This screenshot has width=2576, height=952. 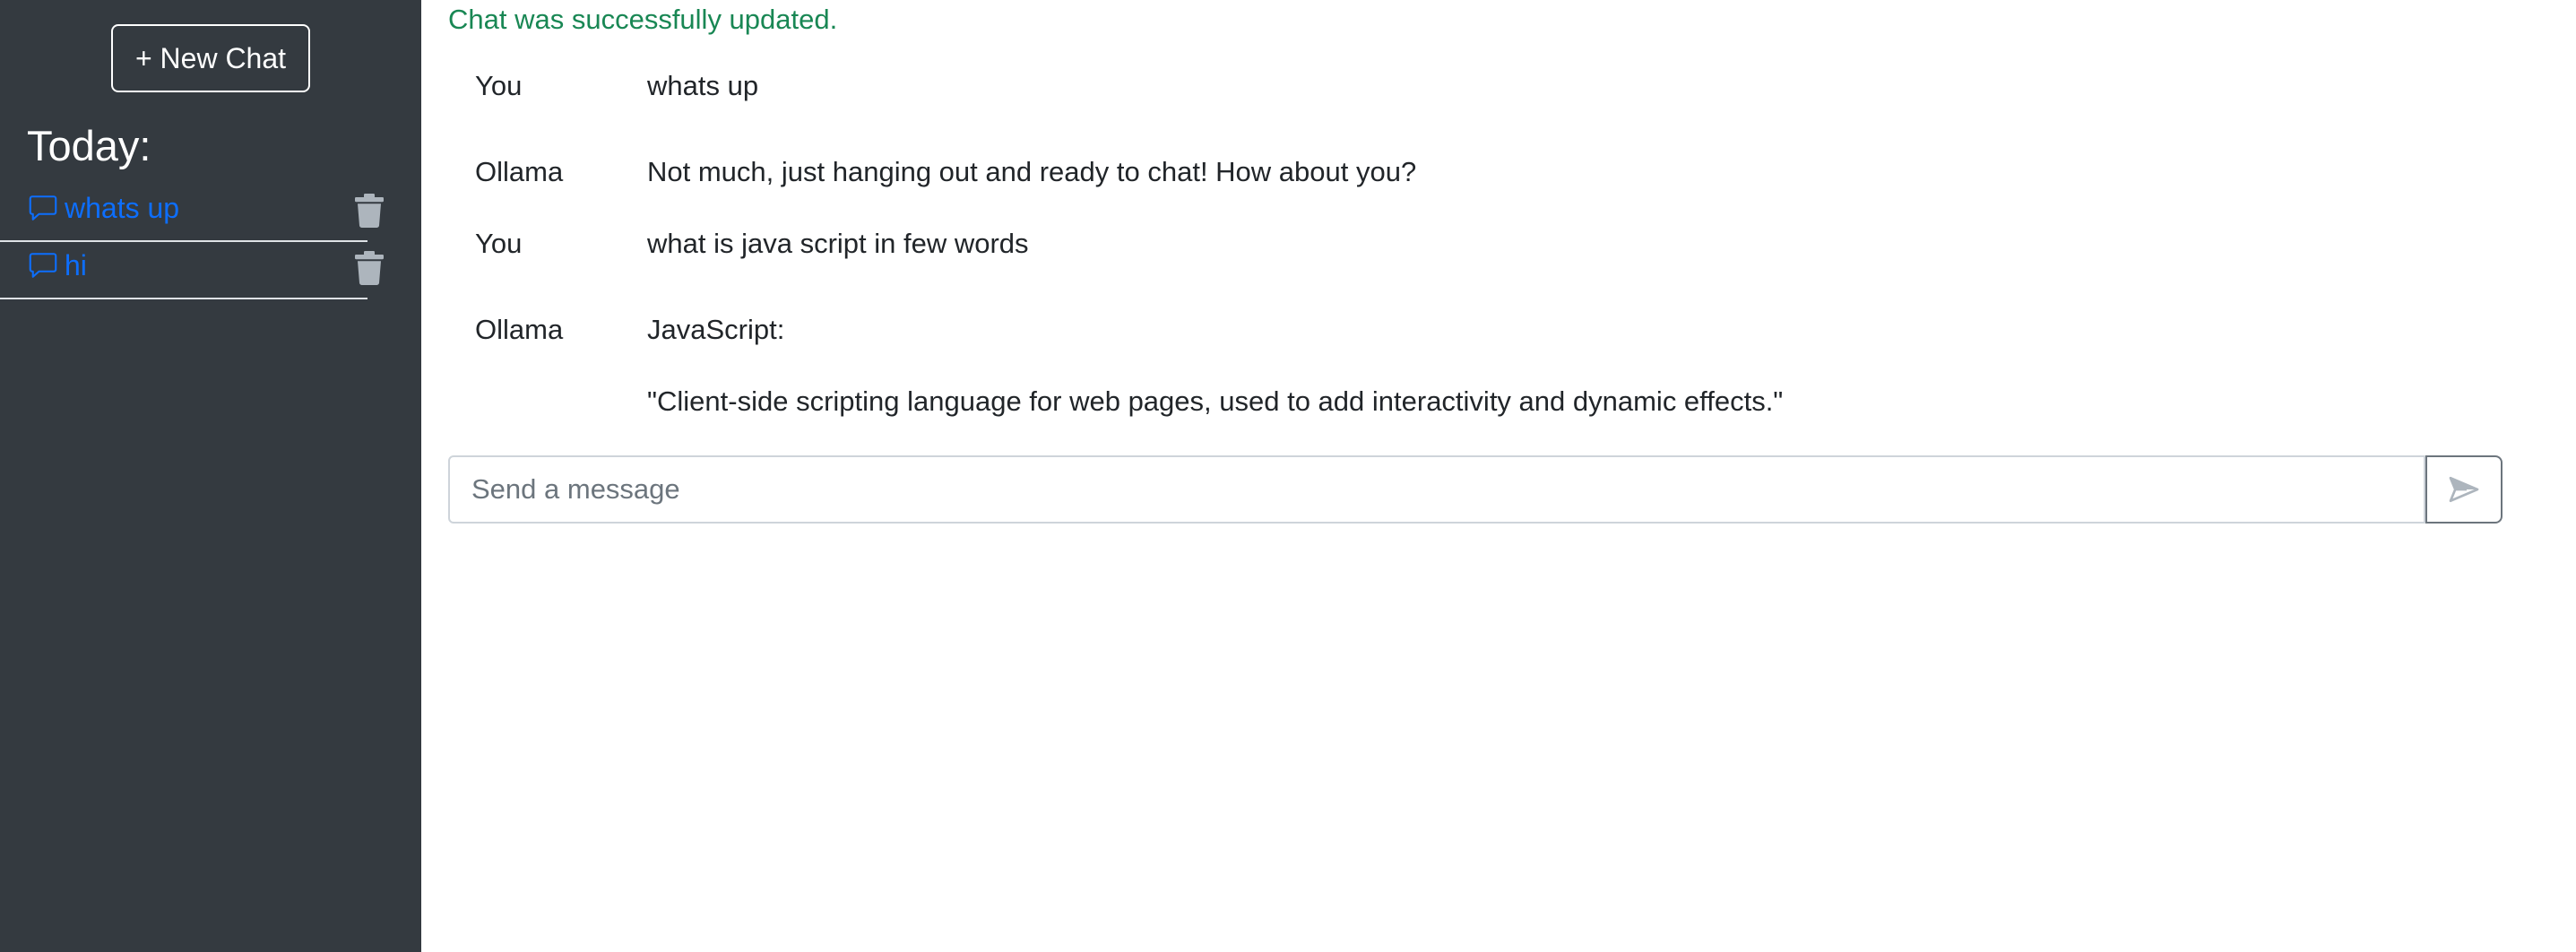 What do you see at coordinates (1299, 111) in the screenshot?
I see `message-row: You whats up` at bounding box center [1299, 111].